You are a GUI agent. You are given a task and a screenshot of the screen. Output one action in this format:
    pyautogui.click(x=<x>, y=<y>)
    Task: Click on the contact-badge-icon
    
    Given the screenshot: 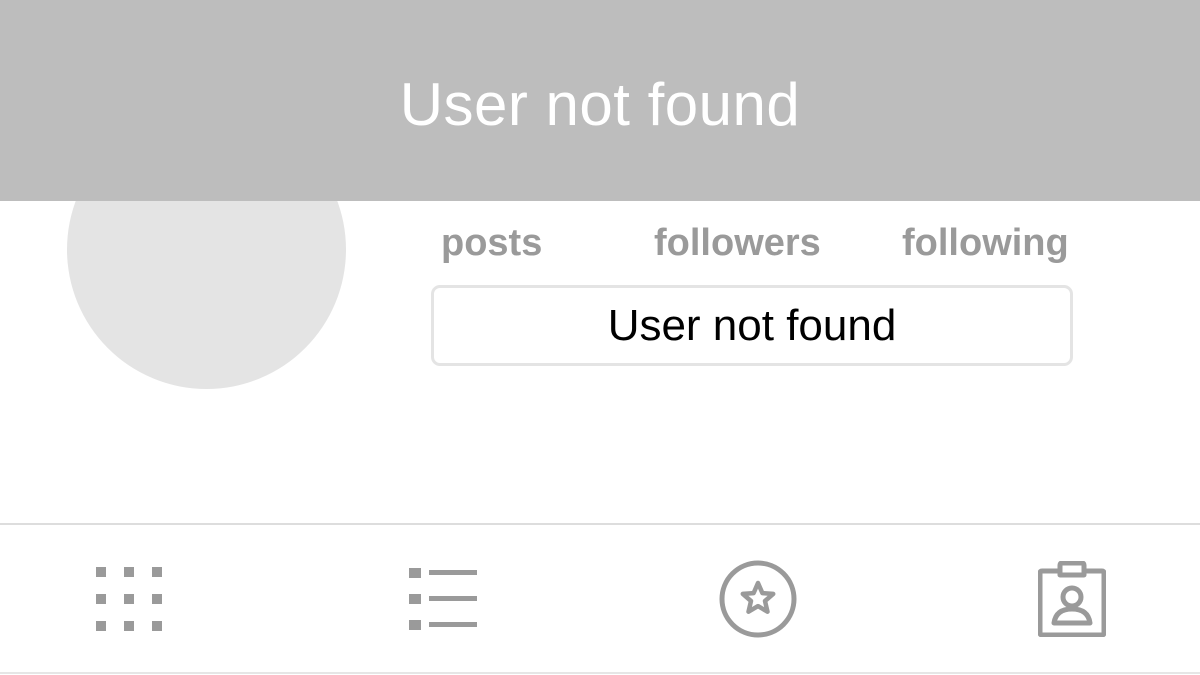 What is the action you would take?
    pyautogui.click(x=1072, y=598)
    